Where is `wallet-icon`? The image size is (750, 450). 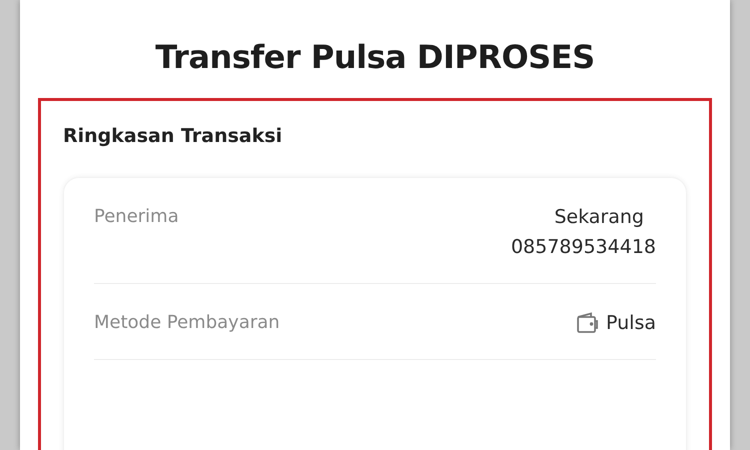 wallet-icon is located at coordinates (588, 323).